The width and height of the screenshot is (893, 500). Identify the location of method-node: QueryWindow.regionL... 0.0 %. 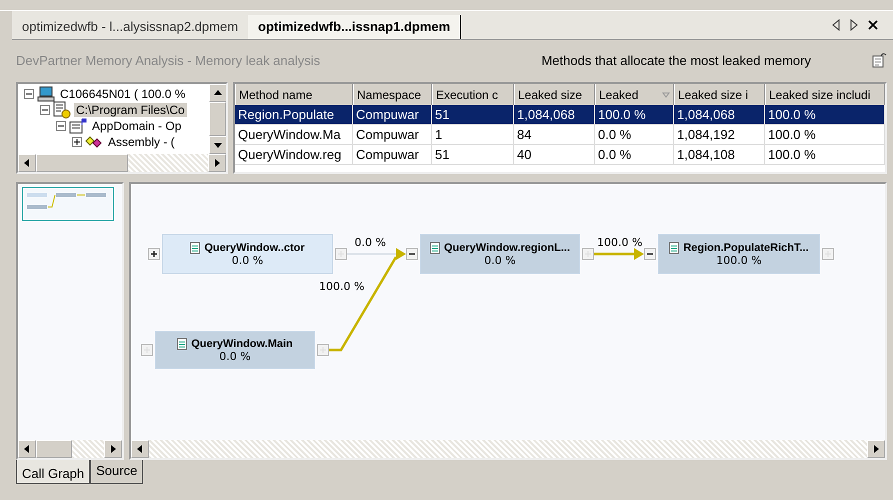
(500, 254).